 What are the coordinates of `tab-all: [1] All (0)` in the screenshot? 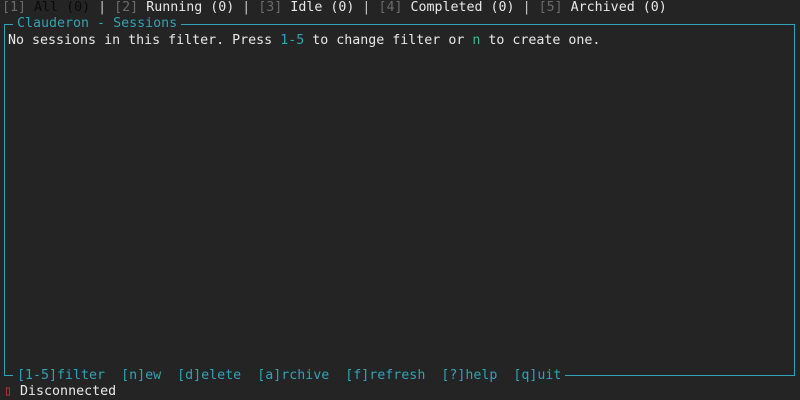 It's located at (46, 7).